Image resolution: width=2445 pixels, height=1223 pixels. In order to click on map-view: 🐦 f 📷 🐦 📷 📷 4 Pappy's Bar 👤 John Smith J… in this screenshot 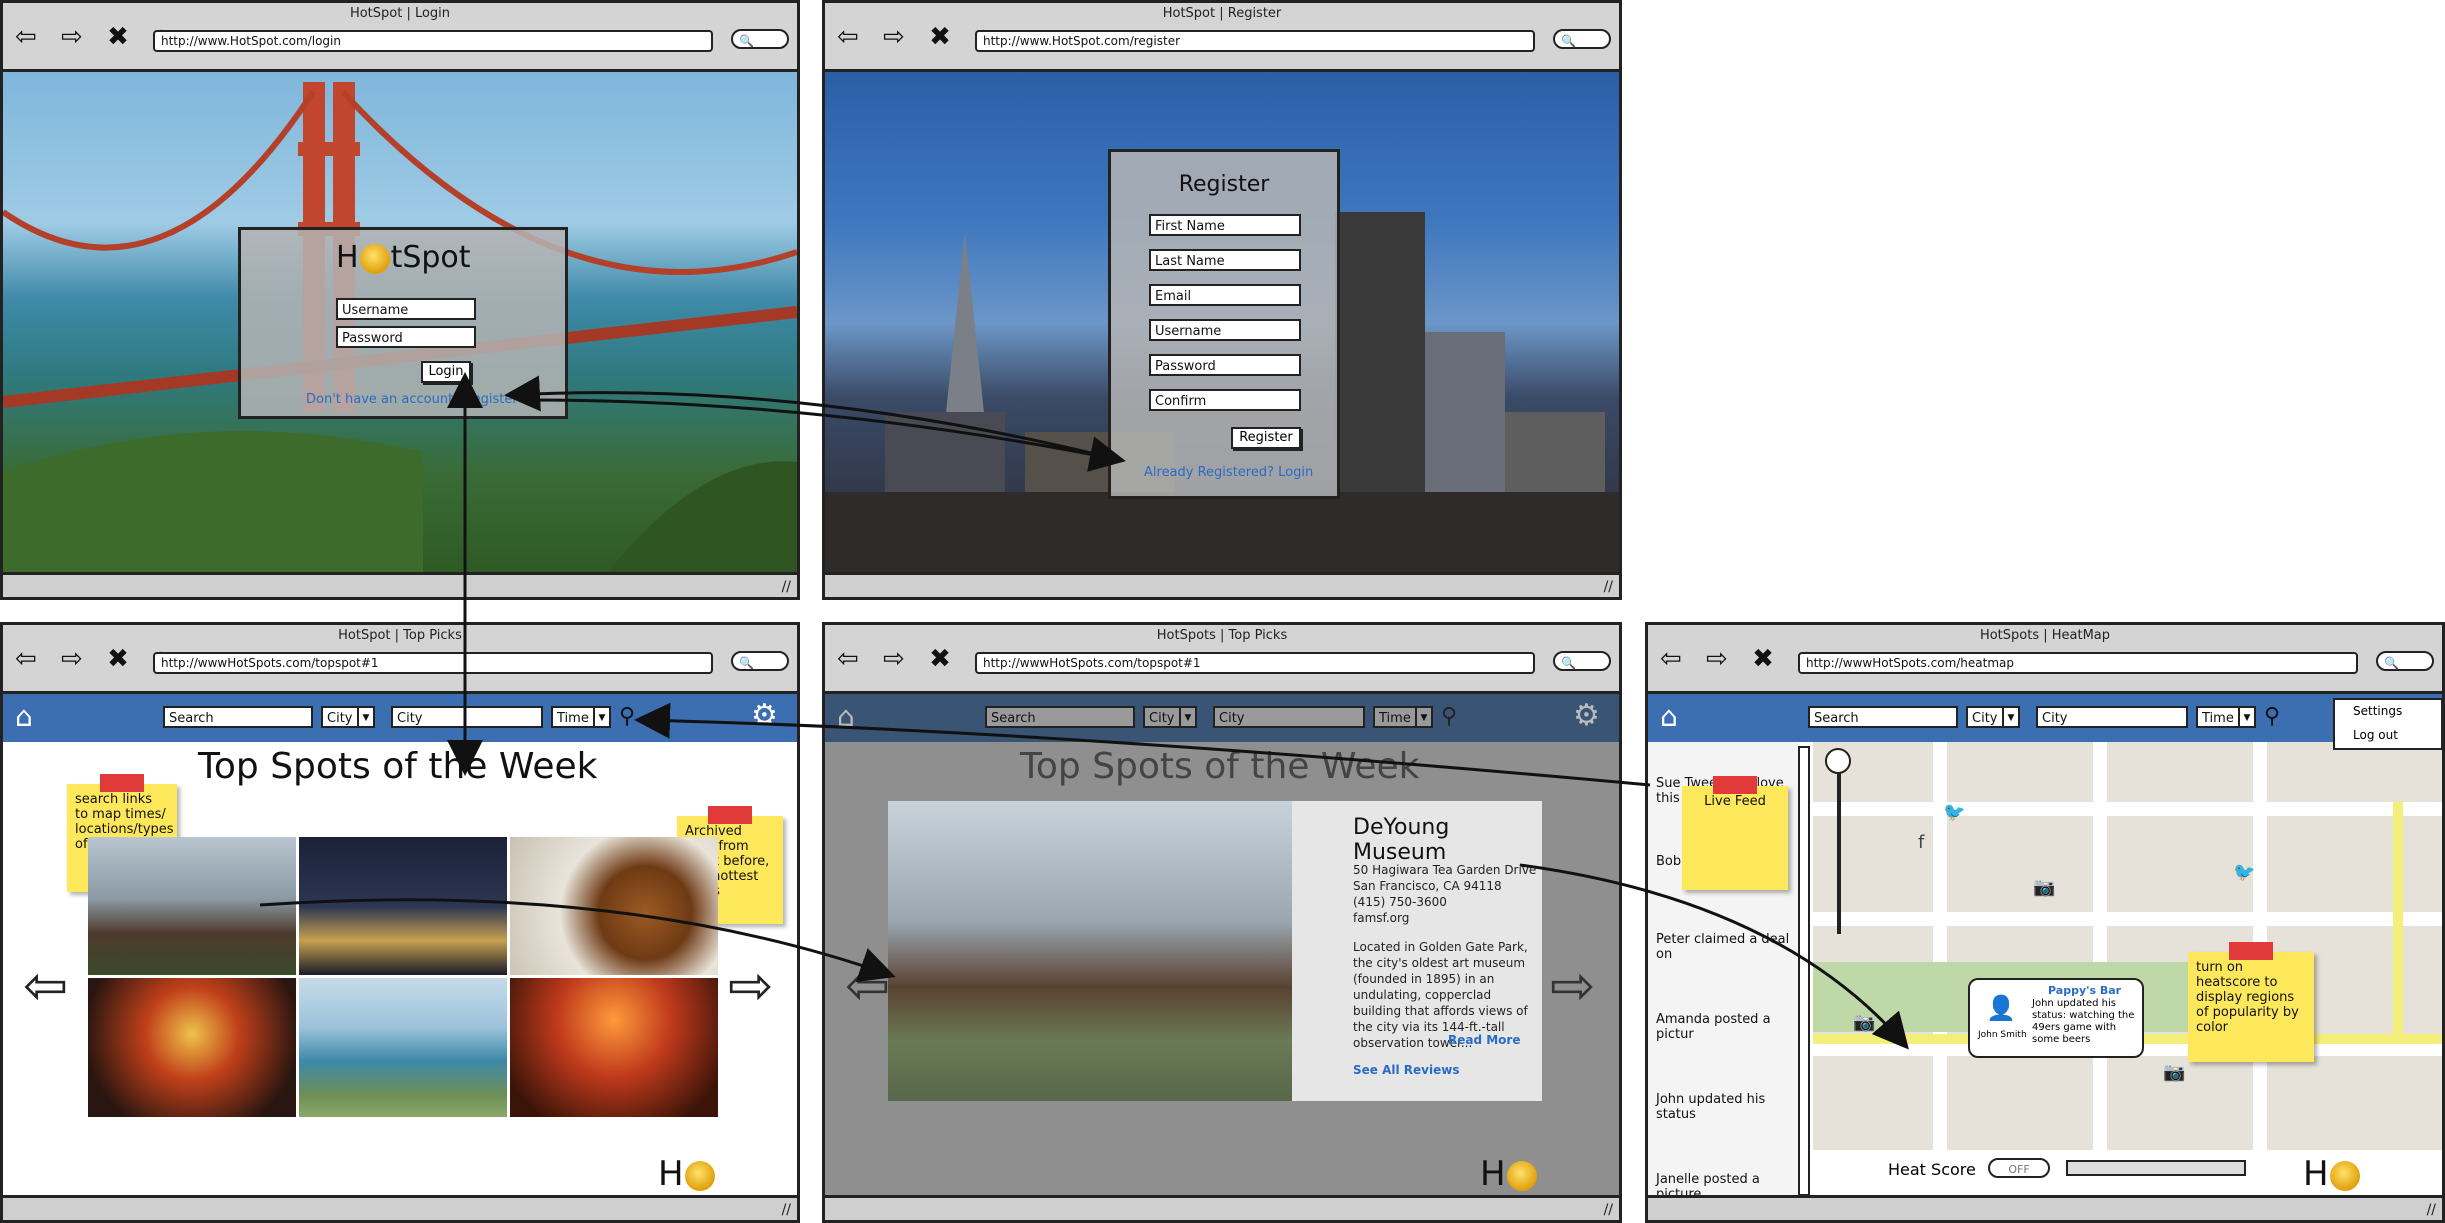, I will do `click(2127, 946)`.